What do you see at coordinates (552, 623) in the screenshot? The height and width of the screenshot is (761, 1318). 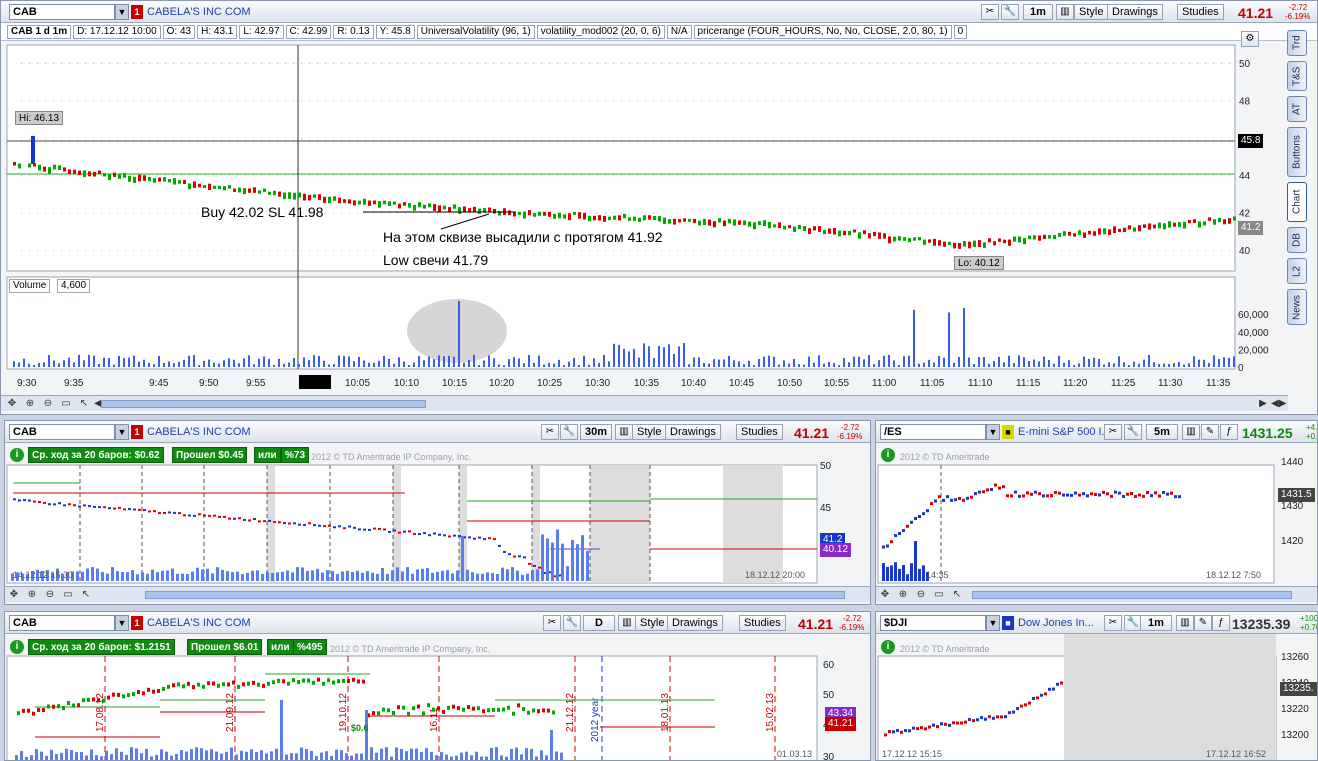 I see `pd-tools-icon: ✂` at bounding box center [552, 623].